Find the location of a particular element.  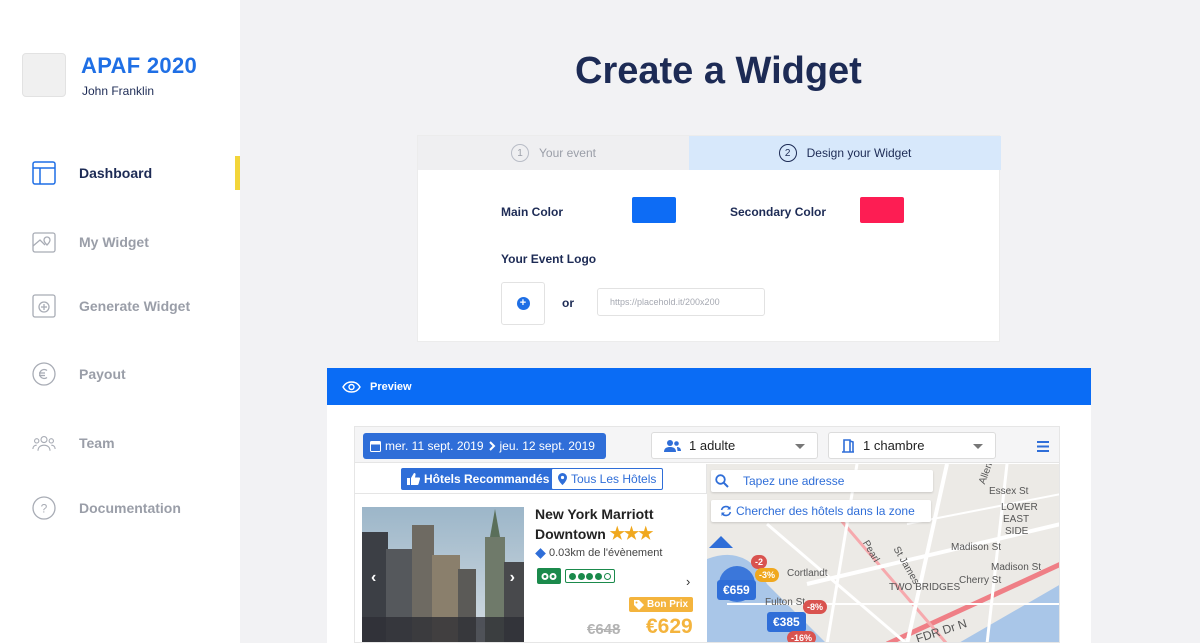

map-discount-pin: -16% is located at coordinates (802, 636).